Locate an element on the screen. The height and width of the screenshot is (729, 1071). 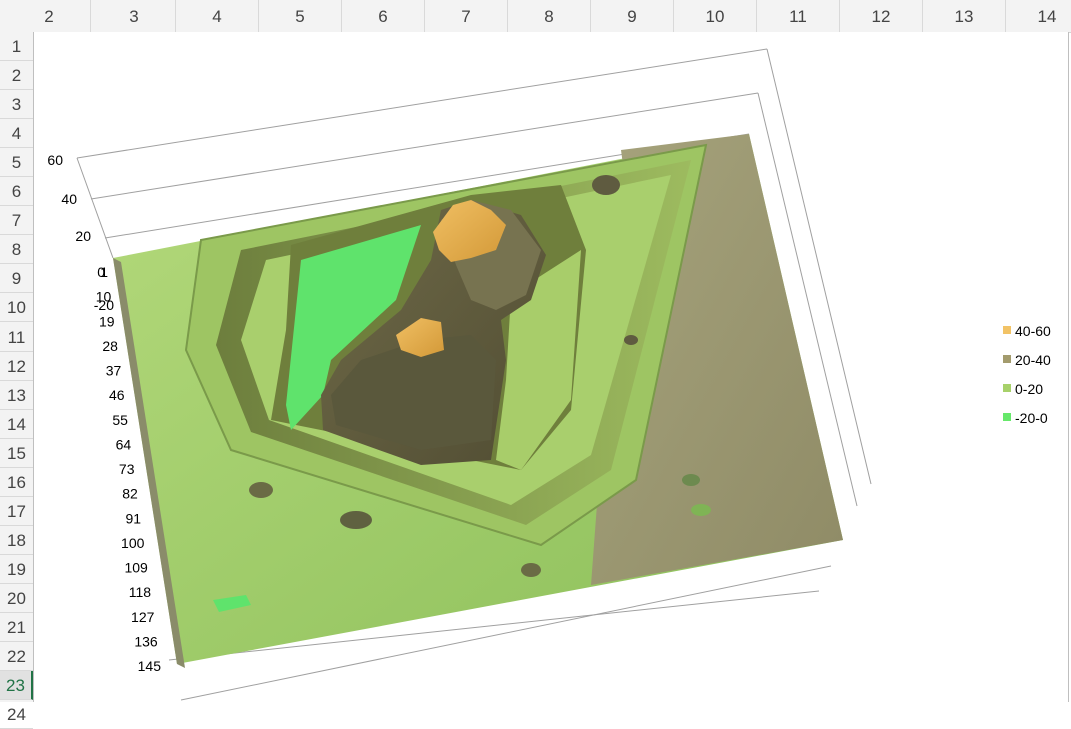
column-header-11: 11 is located at coordinates (798, 16).